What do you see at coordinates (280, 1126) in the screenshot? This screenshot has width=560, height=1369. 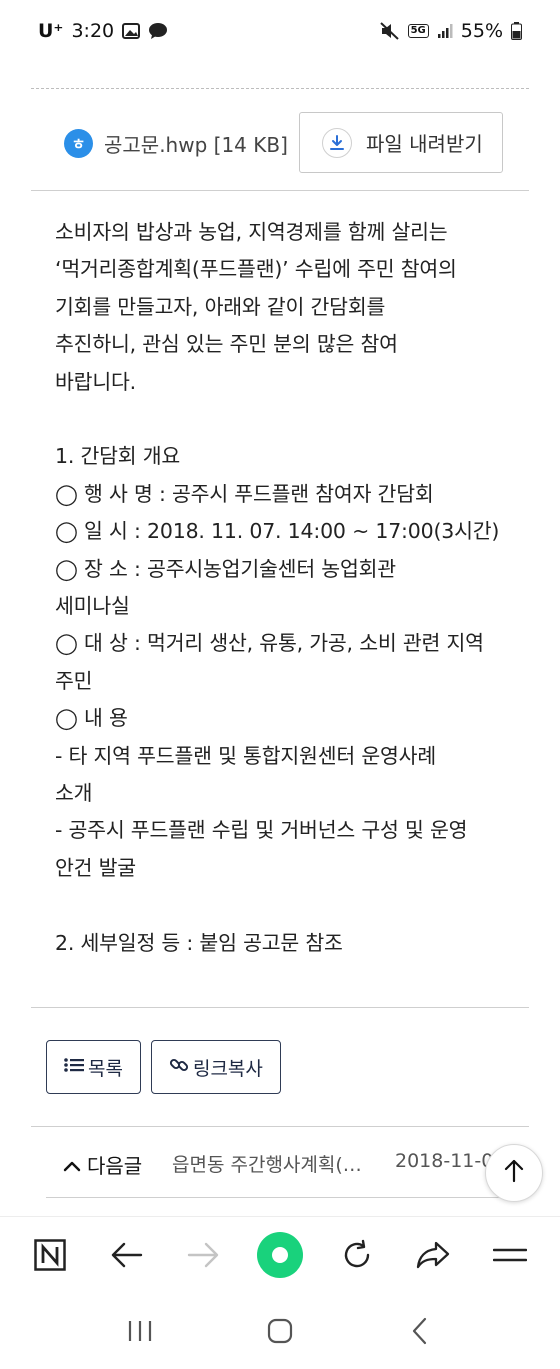 I see `next-post-top-divider` at bounding box center [280, 1126].